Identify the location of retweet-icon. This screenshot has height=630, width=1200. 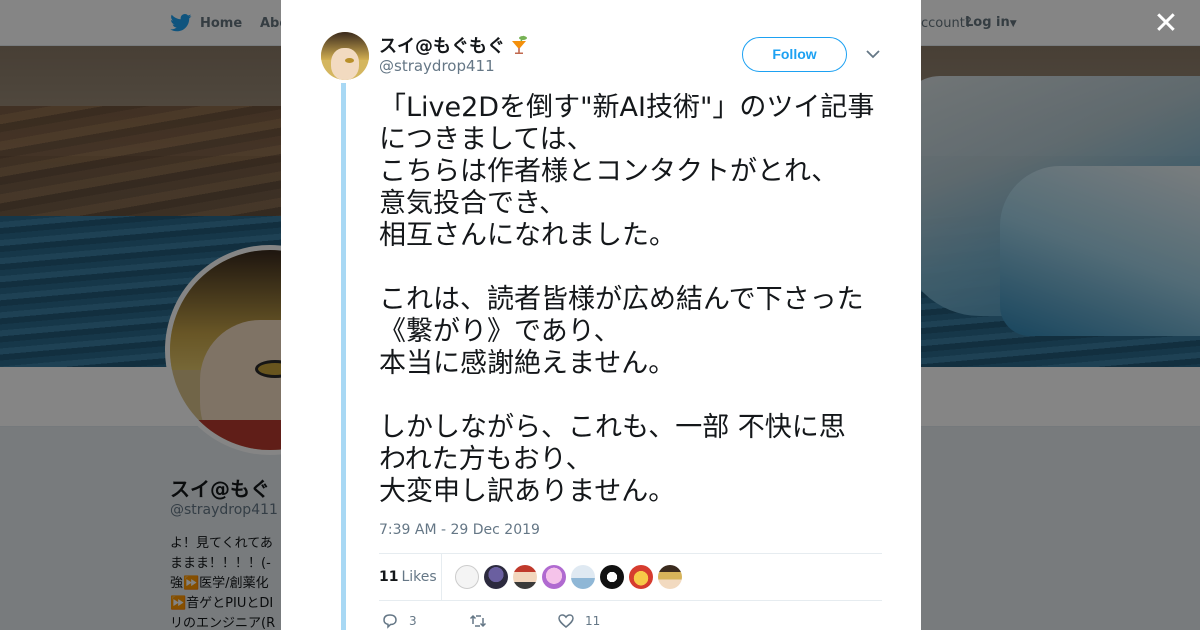
(478, 621).